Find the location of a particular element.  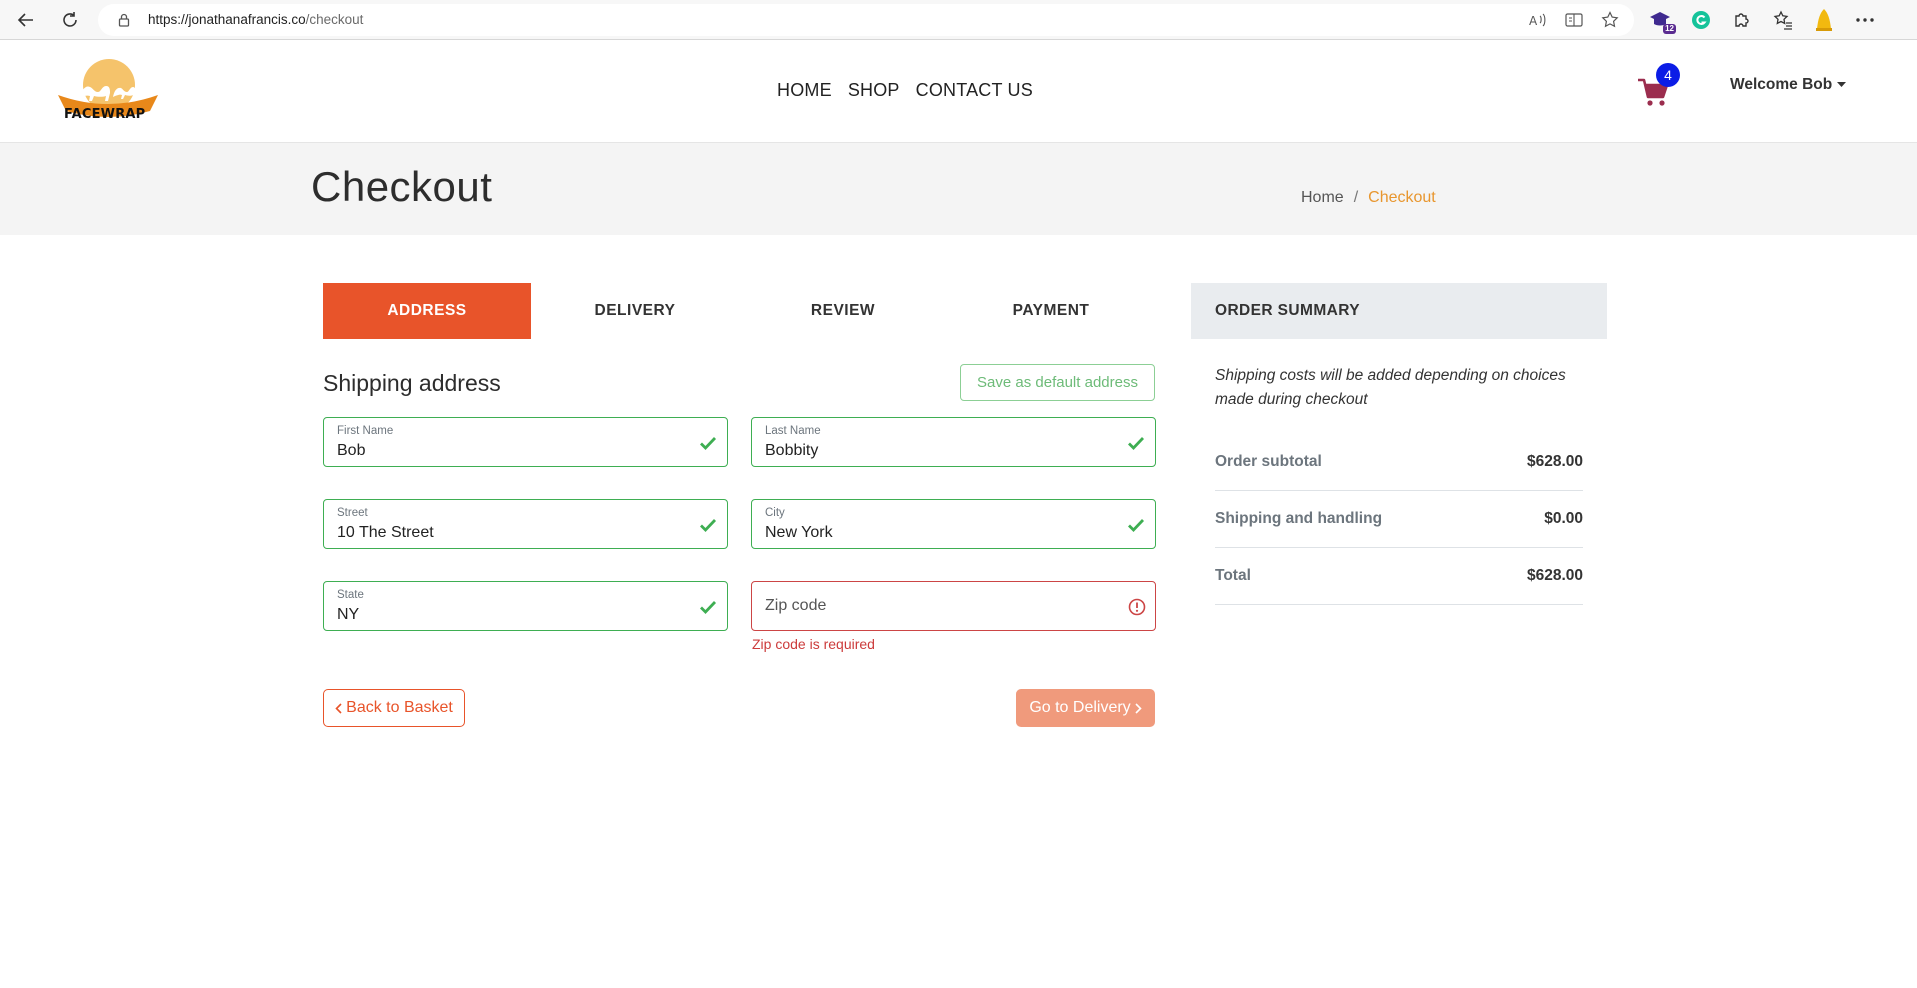

city-value: New York is located at coordinates (799, 532).